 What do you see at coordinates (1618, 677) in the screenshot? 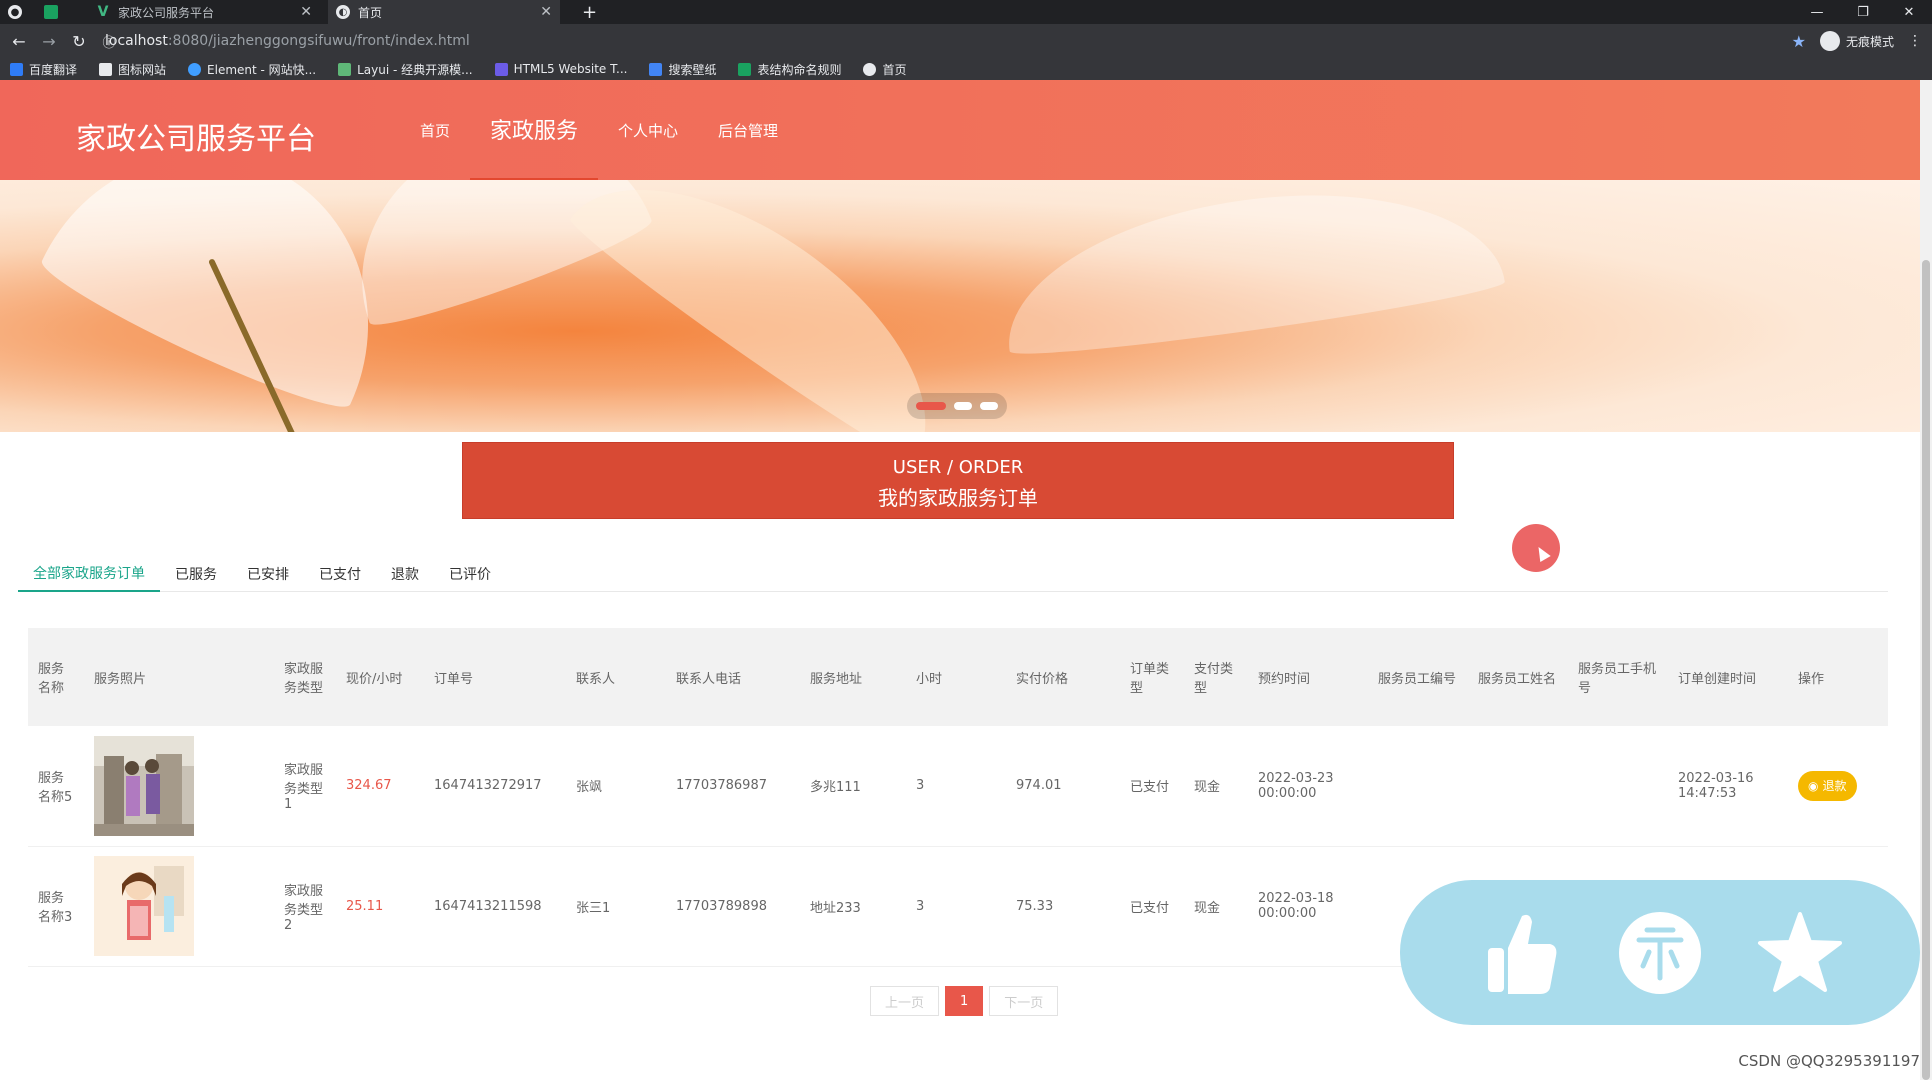
I see `col-header: 服务员工手机号` at bounding box center [1618, 677].